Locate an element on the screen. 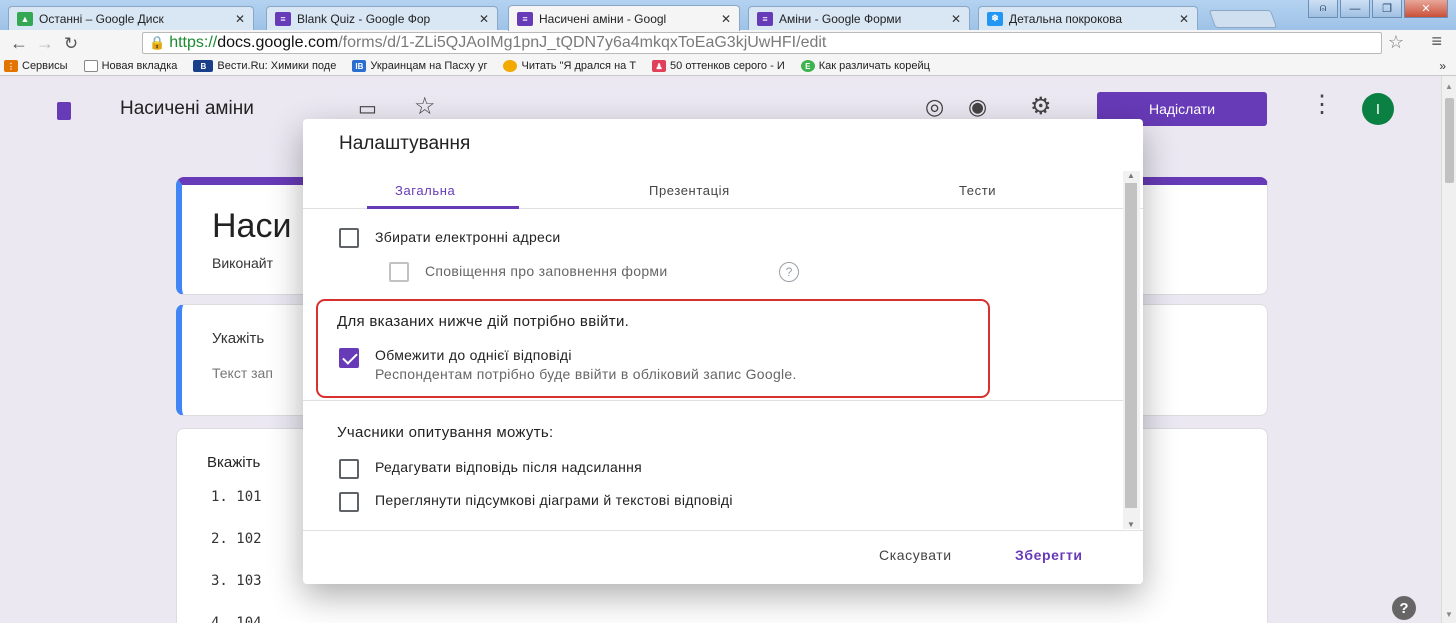  form-description: Виконайт is located at coordinates (242, 263).